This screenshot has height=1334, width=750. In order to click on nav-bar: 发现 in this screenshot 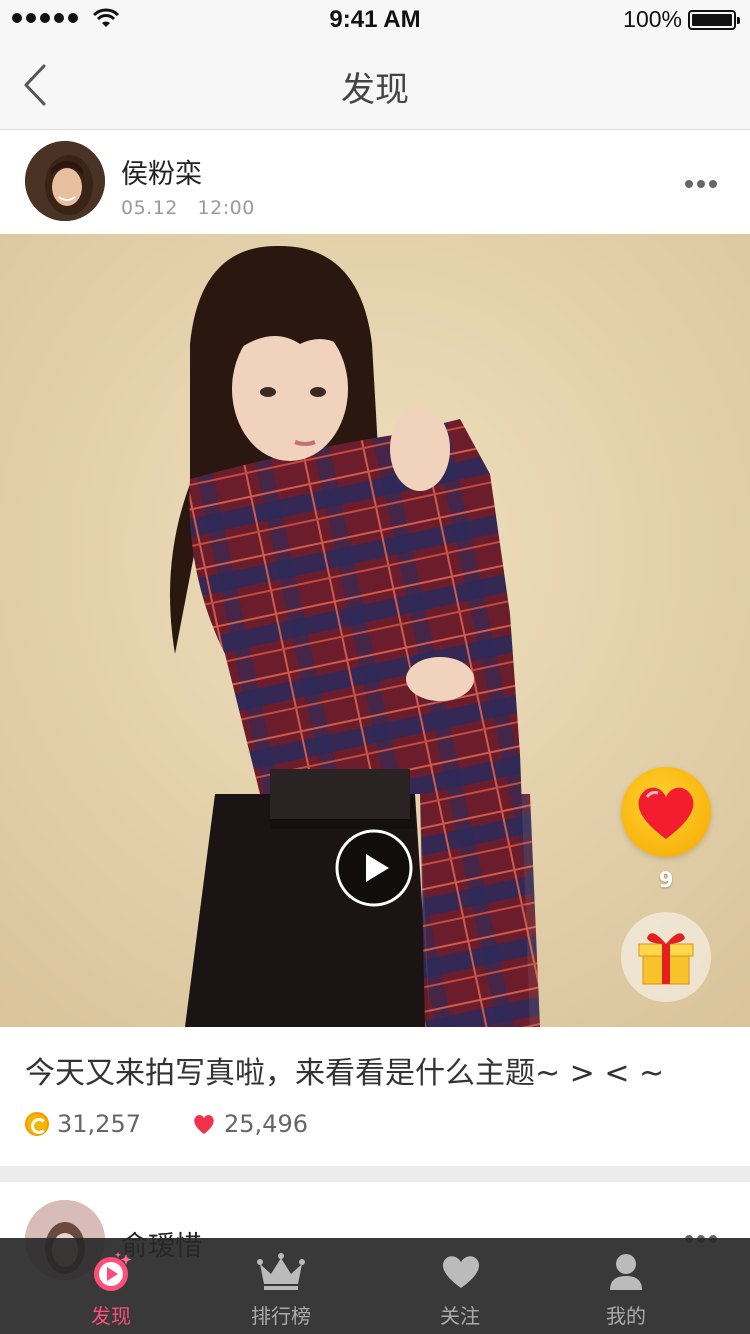, I will do `click(375, 85)`.